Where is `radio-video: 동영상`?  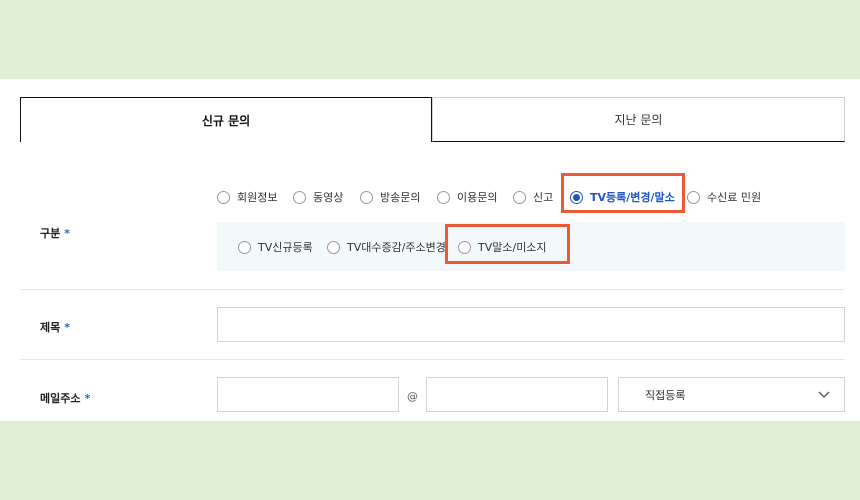
radio-video: 동영상 is located at coordinates (318, 197).